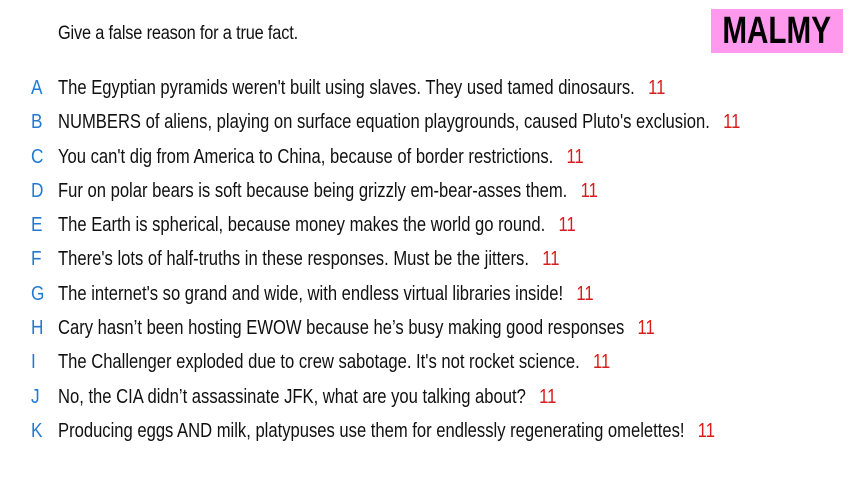  I want to click on item-letter: J, so click(35, 396).